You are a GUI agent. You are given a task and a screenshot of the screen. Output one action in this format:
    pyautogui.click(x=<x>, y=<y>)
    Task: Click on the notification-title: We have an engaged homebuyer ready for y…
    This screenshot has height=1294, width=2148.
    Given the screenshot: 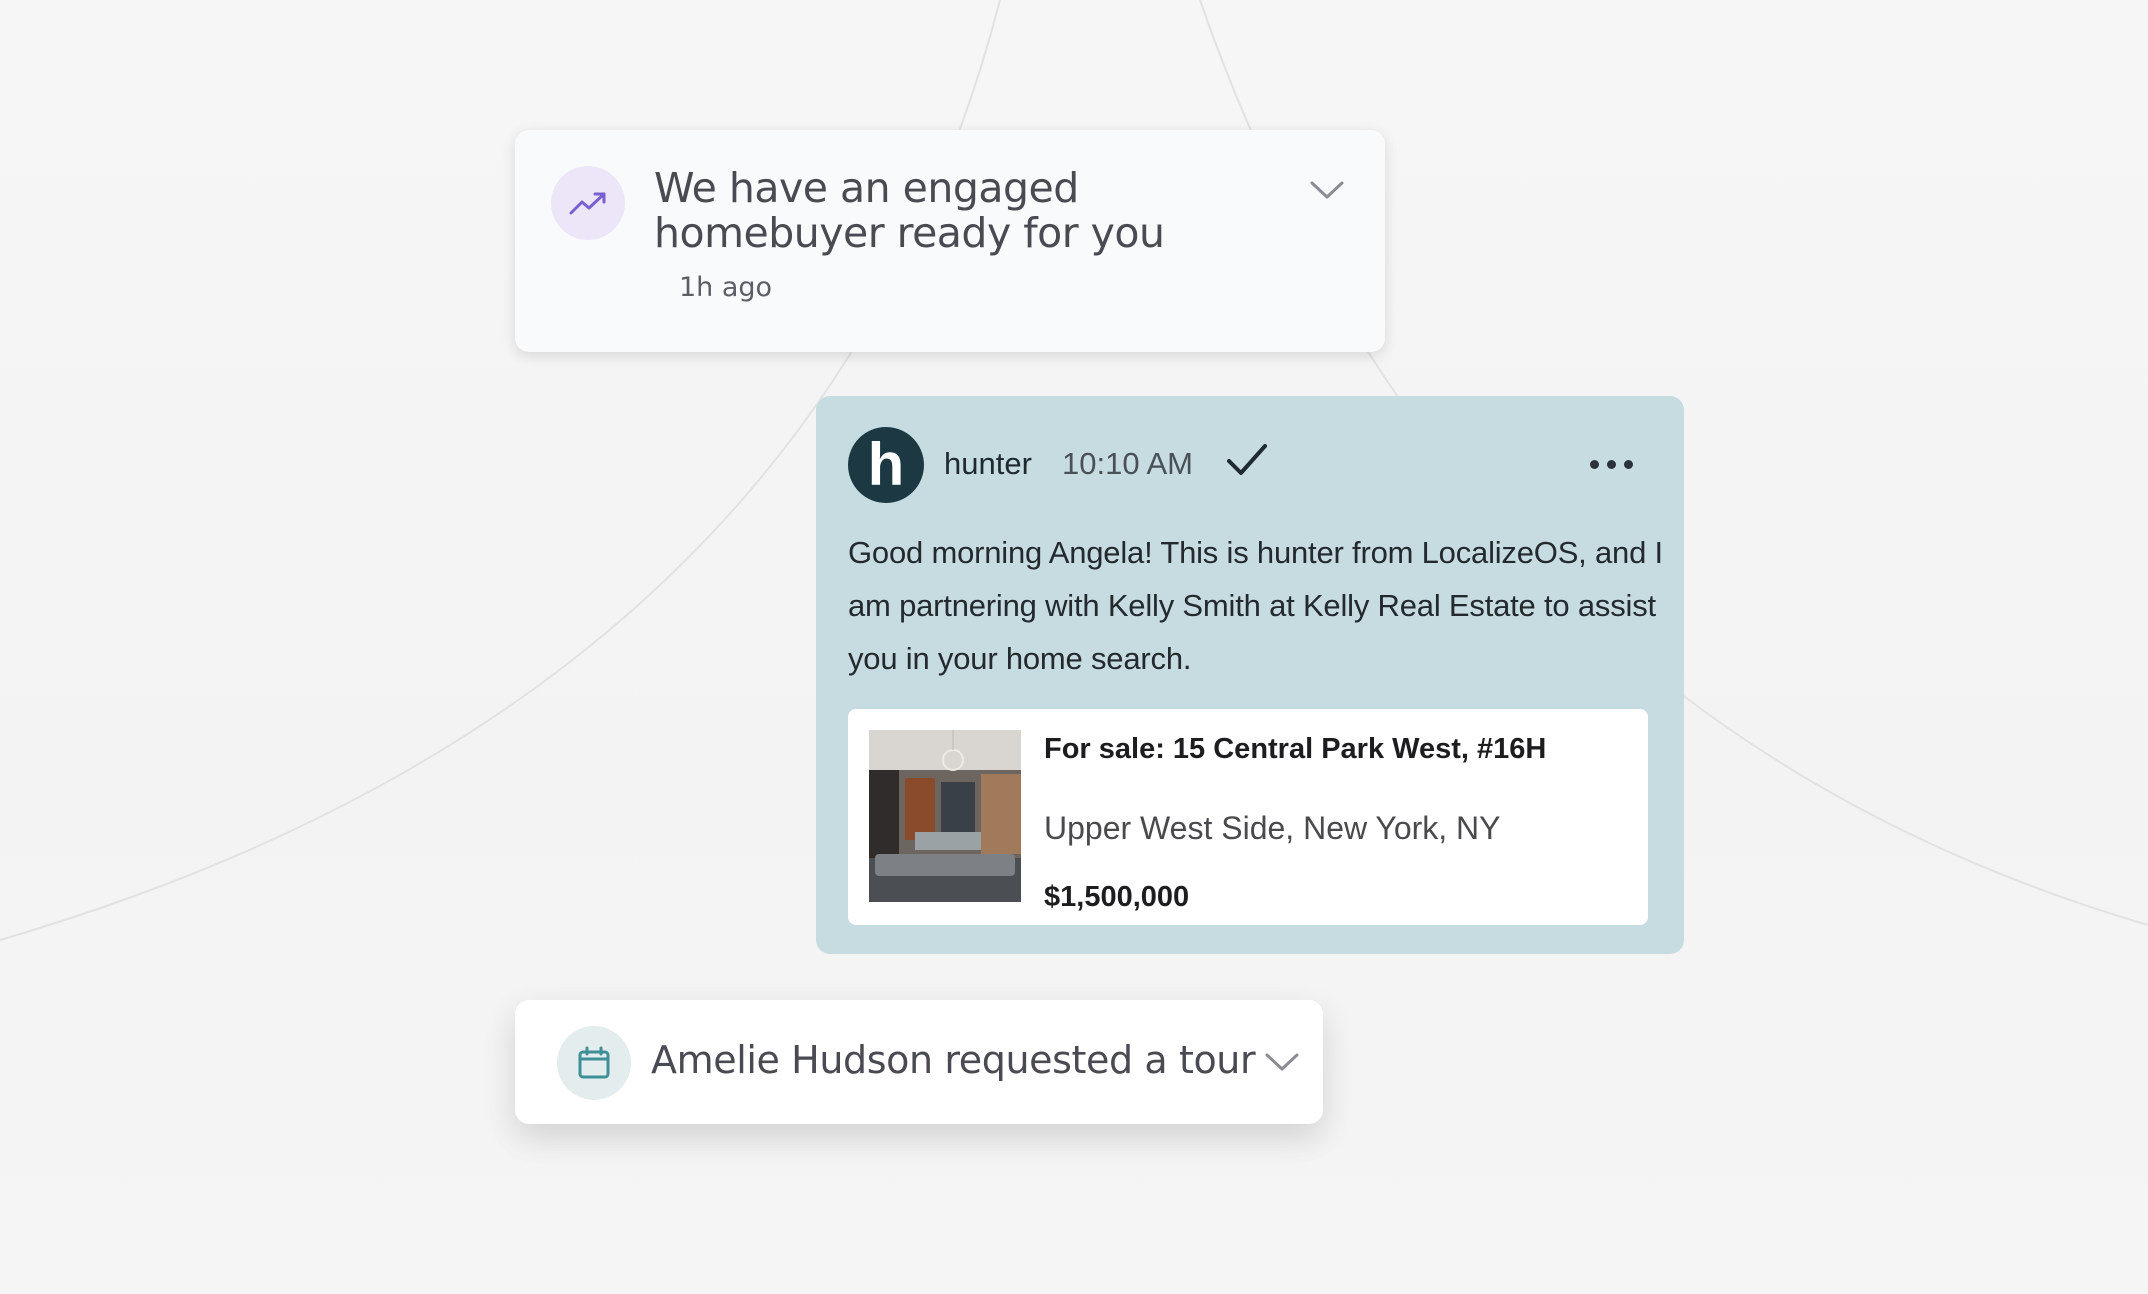 What is the action you would take?
    pyautogui.click(x=909, y=210)
    